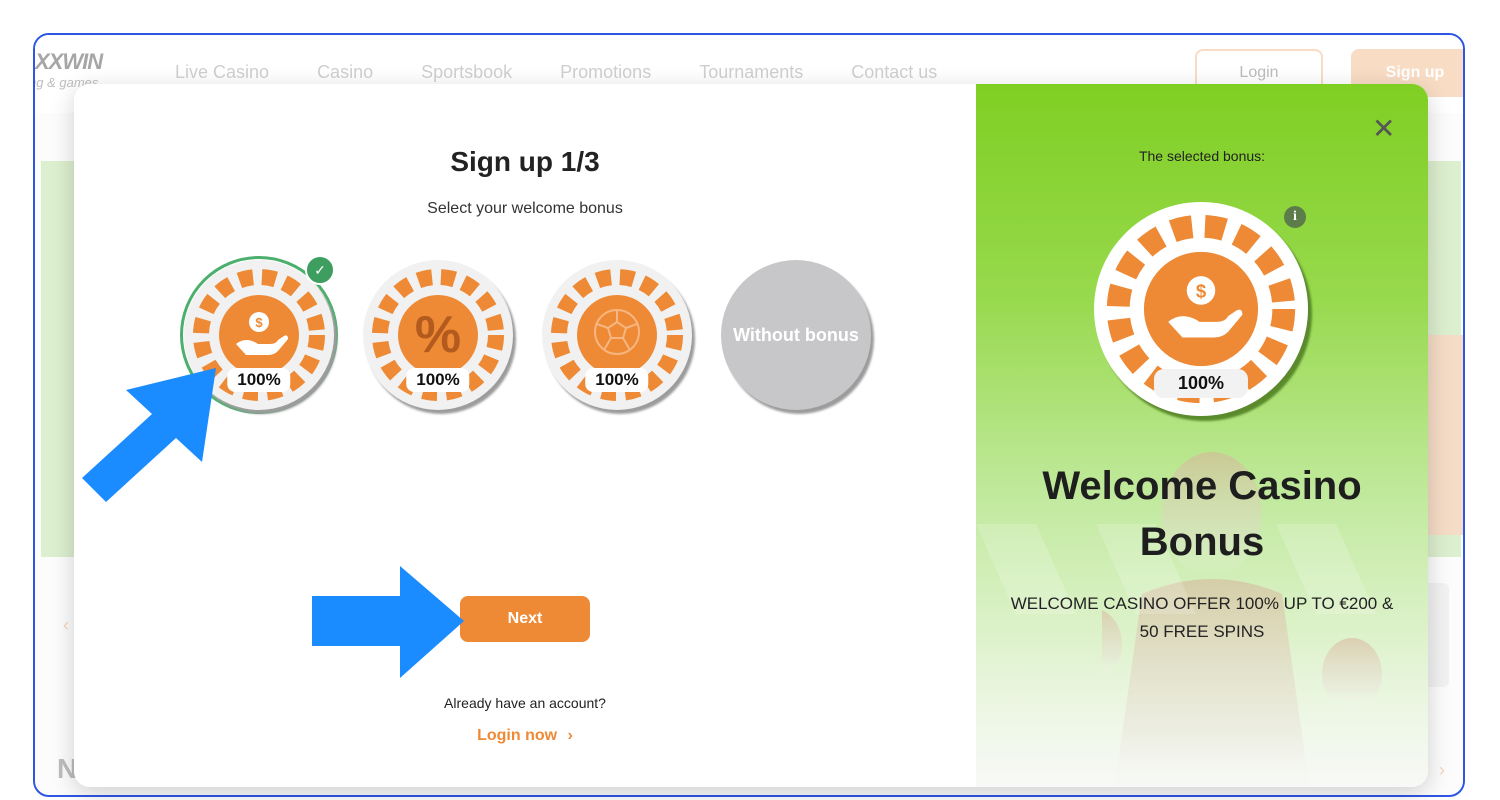 The image size is (1500, 800). I want to click on selected-bonus-chip: $ 100%, so click(1201, 309).